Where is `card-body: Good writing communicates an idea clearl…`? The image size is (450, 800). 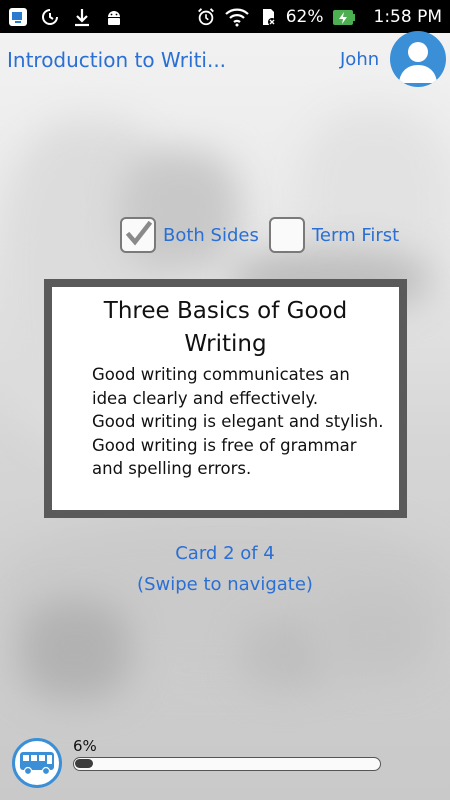
card-body: Good writing communicates an idea clearl… is located at coordinates (240, 422).